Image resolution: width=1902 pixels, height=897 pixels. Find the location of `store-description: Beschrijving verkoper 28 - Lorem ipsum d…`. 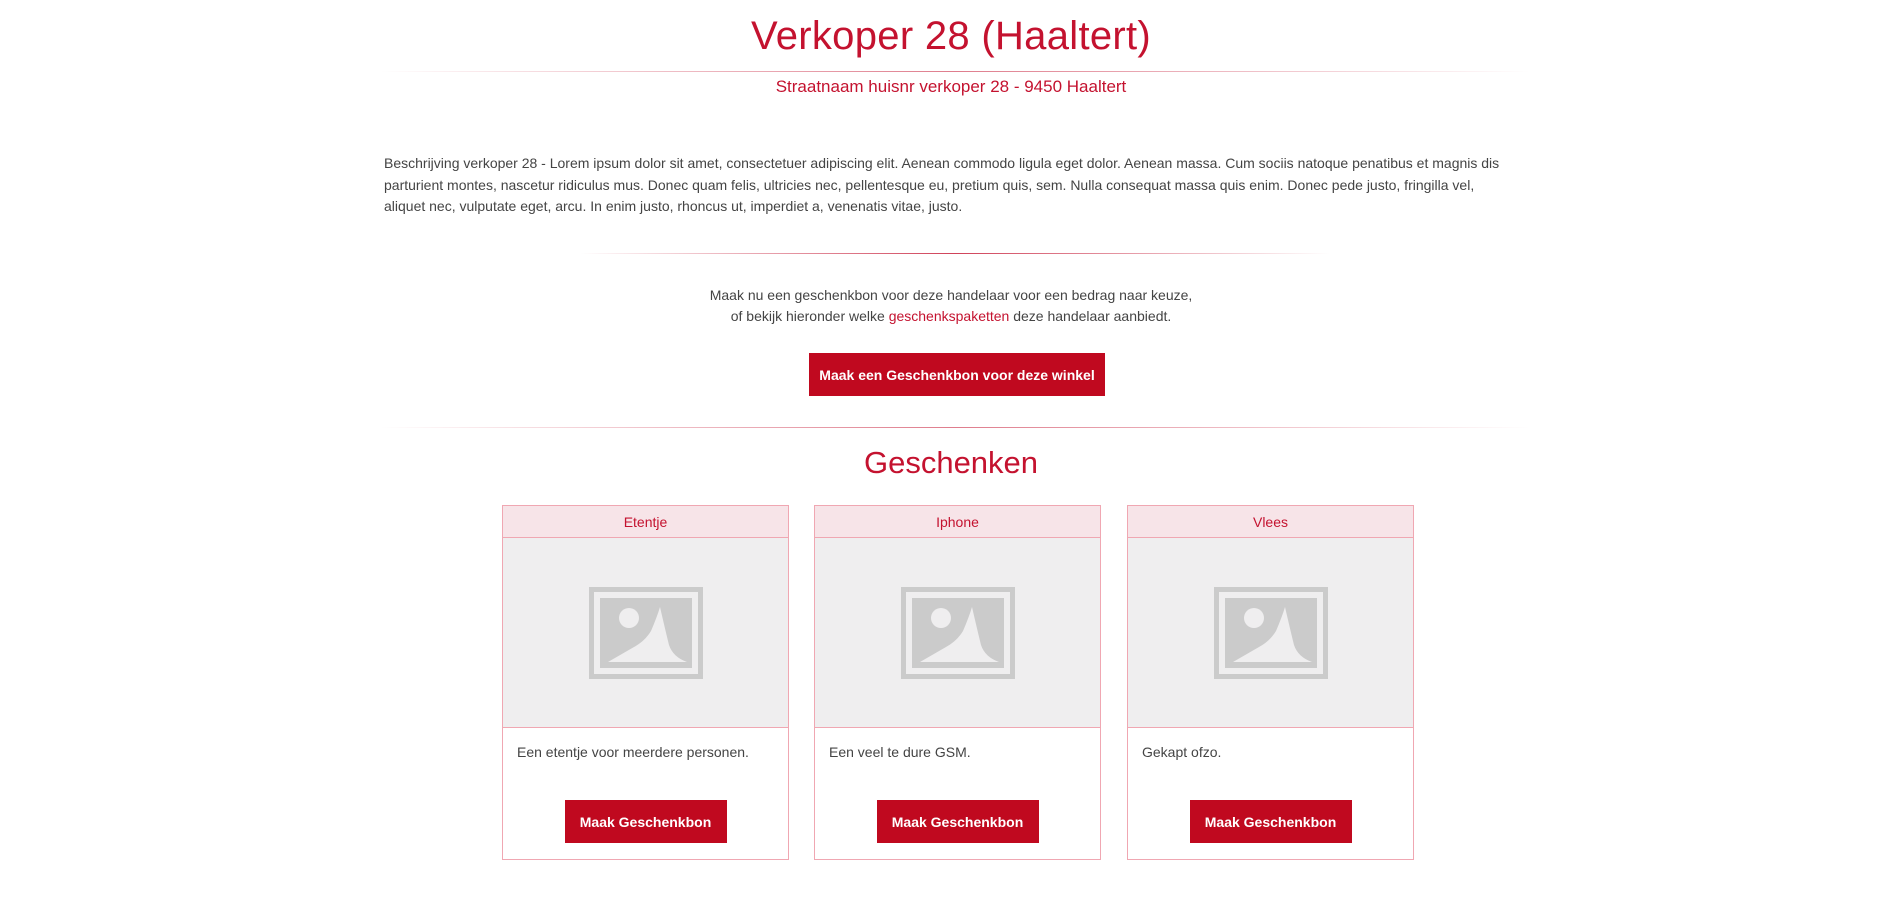

store-description: Beschrijving verkoper 28 - Lorem ipsum d… is located at coordinates (942, 184).